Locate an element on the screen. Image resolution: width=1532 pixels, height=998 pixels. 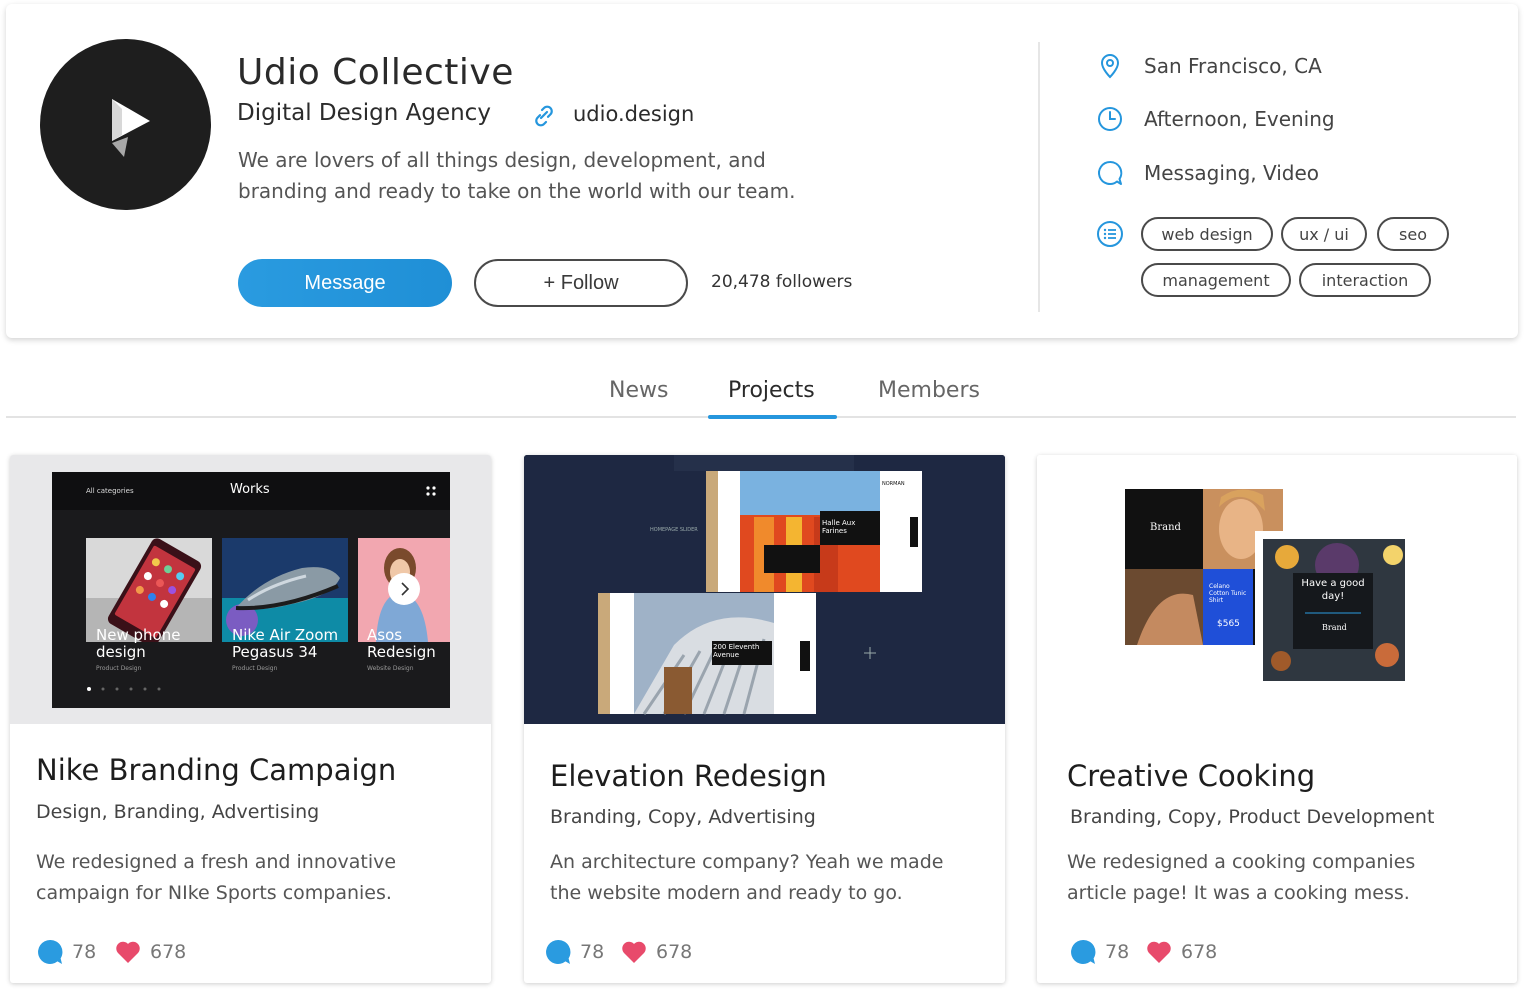
chevron-right-icon is located at coordinates (404, 589).